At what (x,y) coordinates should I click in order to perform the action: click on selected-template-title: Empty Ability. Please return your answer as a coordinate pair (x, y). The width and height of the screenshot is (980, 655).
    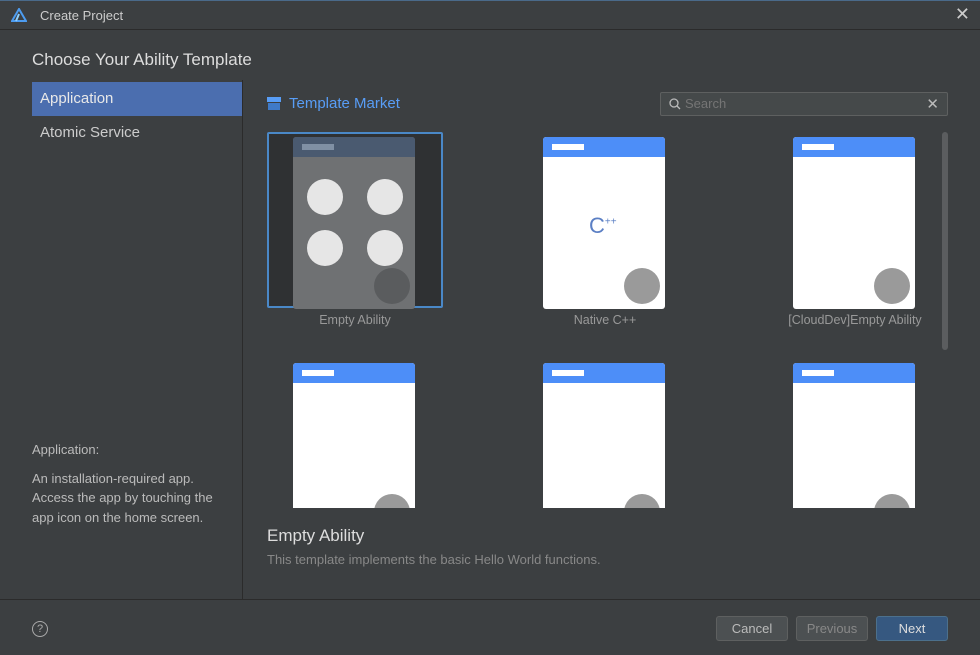
    Looking at the image, I should click on (316, 535).